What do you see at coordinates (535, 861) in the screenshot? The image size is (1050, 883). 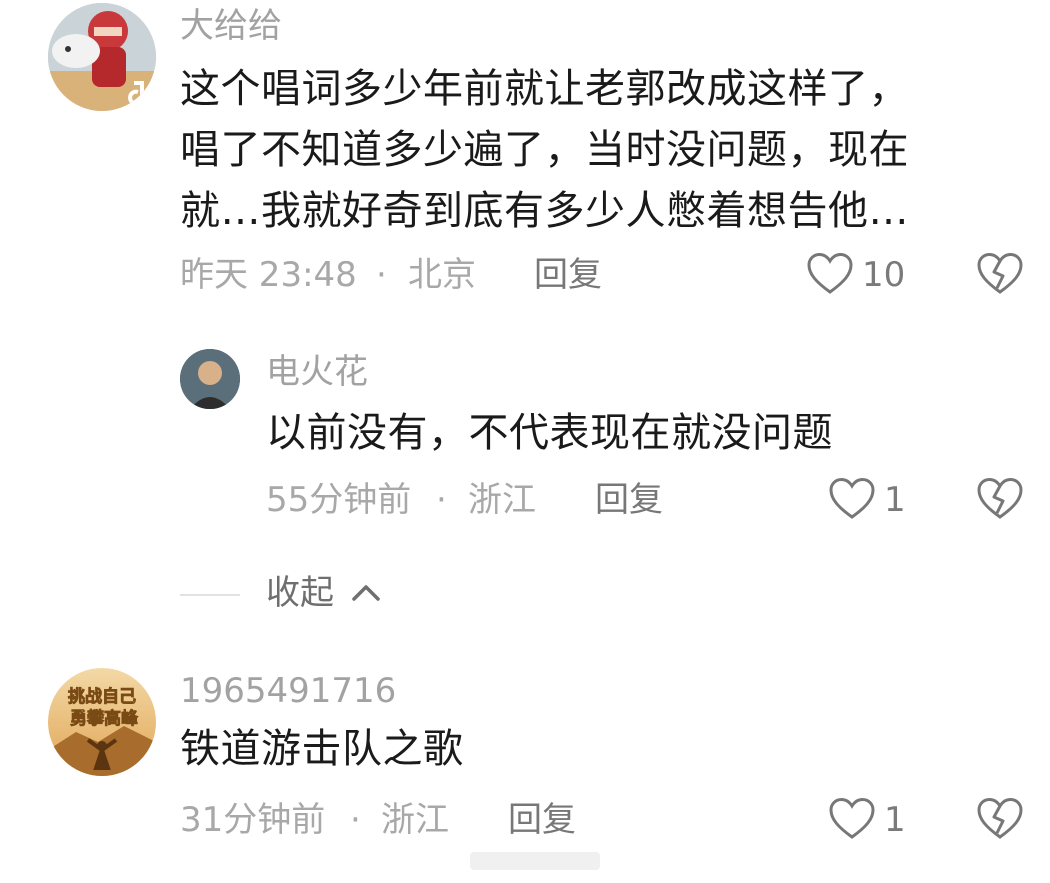 I see `watermark-bar` at bounding box center [535, 861].